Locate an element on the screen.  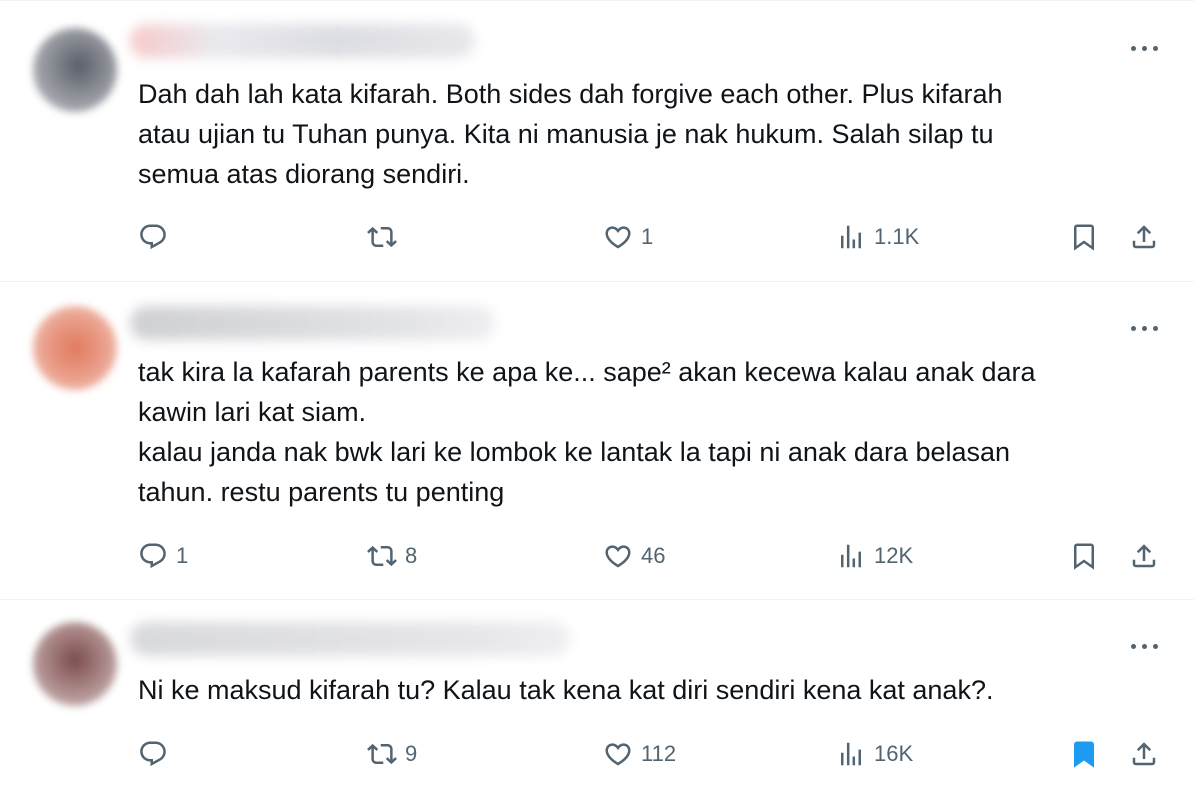
bookmark-button-active is located at coordinates (1084, 754).